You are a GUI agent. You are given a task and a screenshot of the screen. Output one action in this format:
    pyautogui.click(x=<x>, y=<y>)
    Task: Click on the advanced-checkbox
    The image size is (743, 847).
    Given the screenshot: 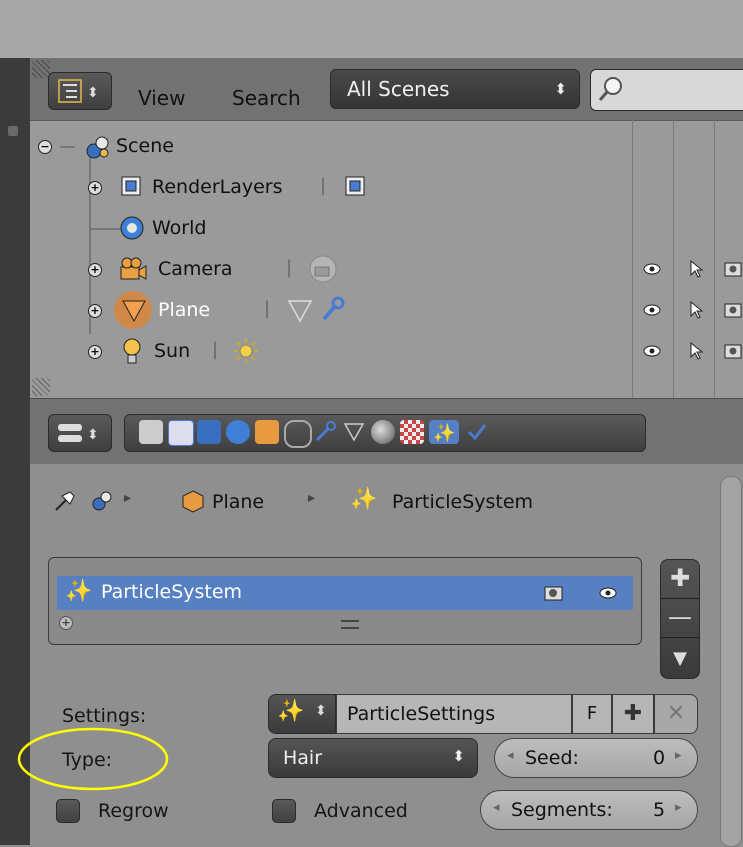 What is the action you would take?
    pyautogui.click(x=284, y=811)
    